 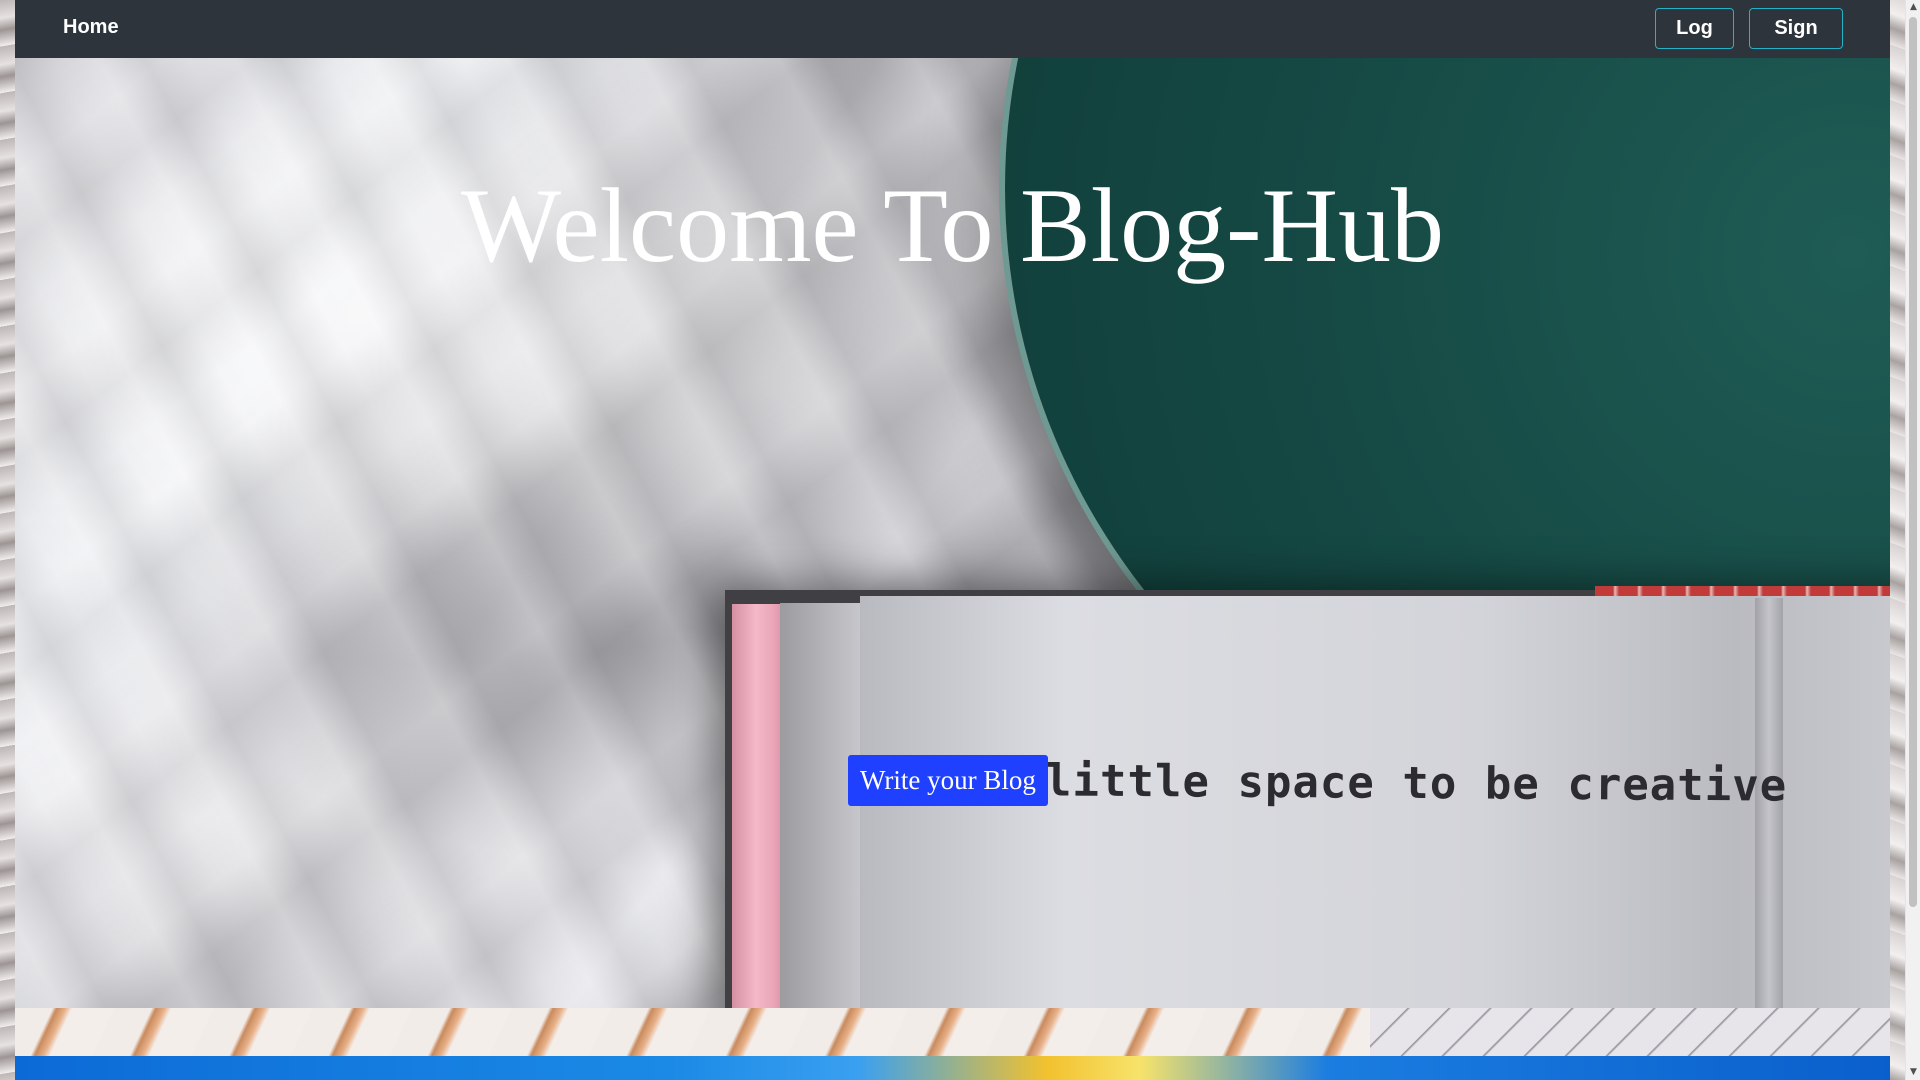 I want to click on scroll-down-icon: ▼, so click(x=1913, y=1072).